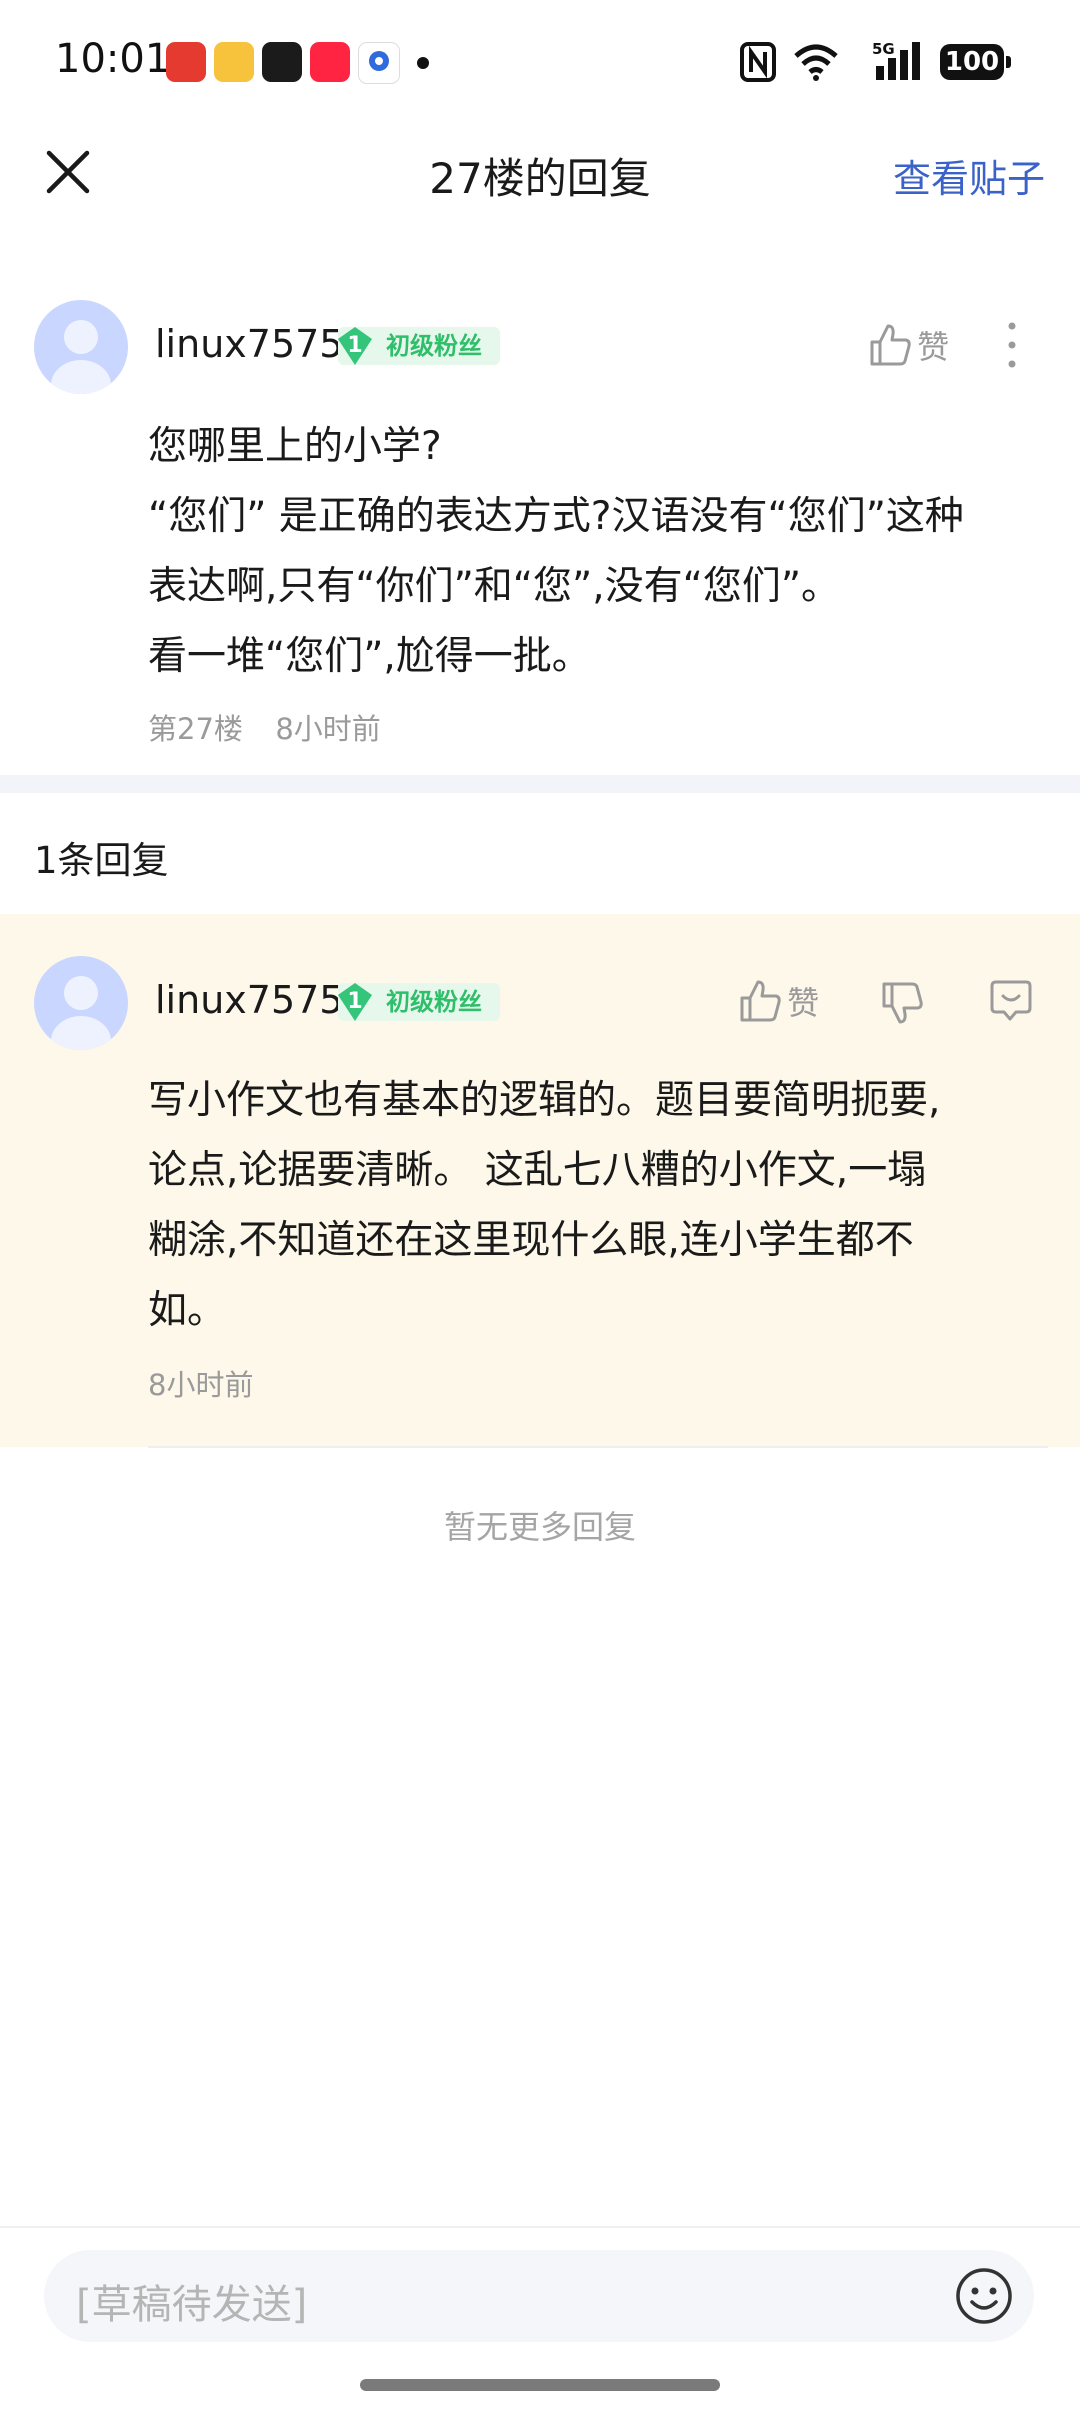 This screenshot has width=1080, height=2412. What do you see at coordinates (113, 59) in the screenshot?
I see `status-time: 10:01` at bounding box center [113, 59].